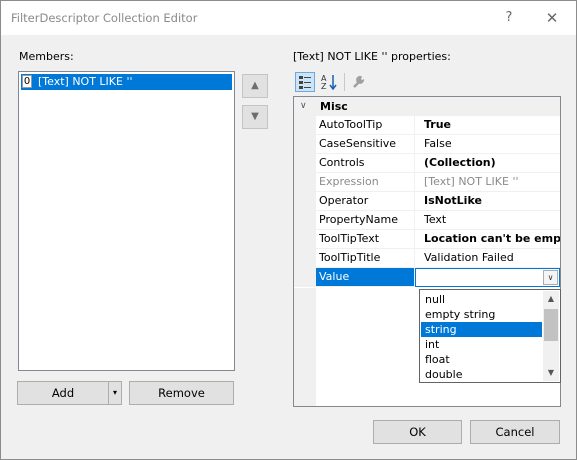  I want to click on category-row-misc: ∨ Misc, so click(427, 106).